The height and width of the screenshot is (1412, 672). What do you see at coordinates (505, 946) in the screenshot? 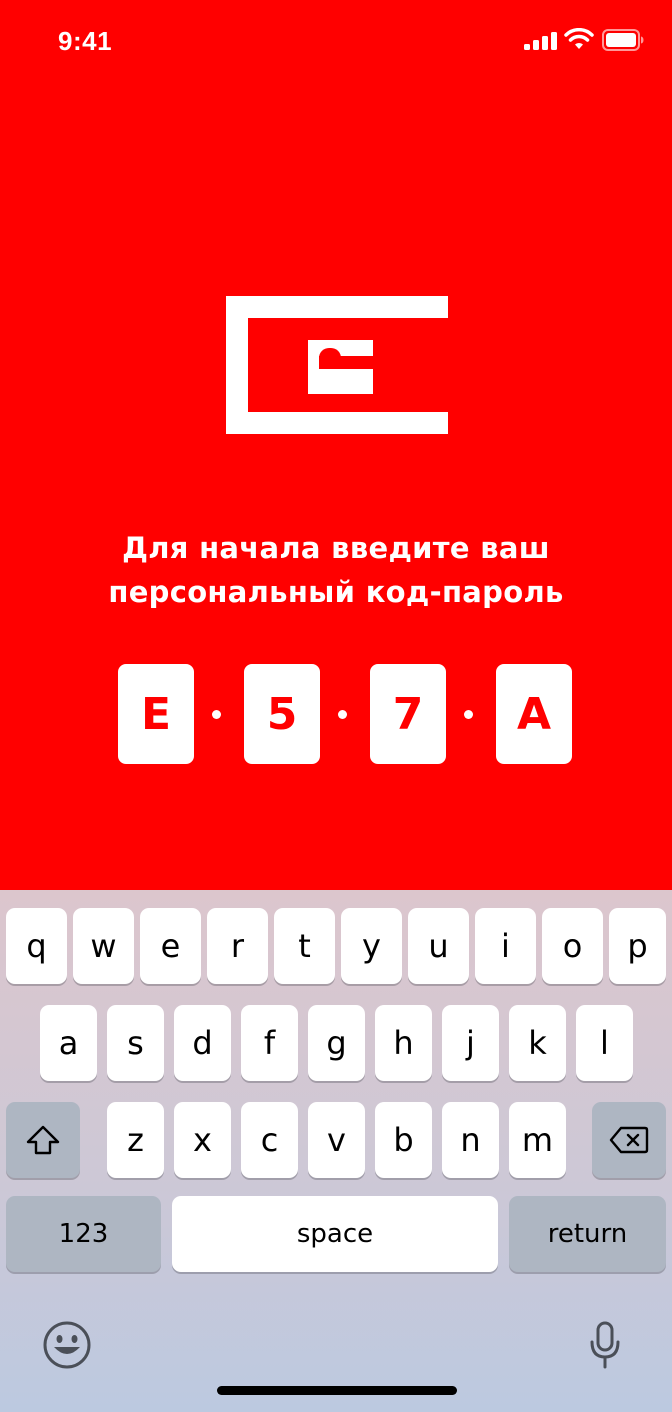
I see `key-i: i` at bounding box center [505, 946].